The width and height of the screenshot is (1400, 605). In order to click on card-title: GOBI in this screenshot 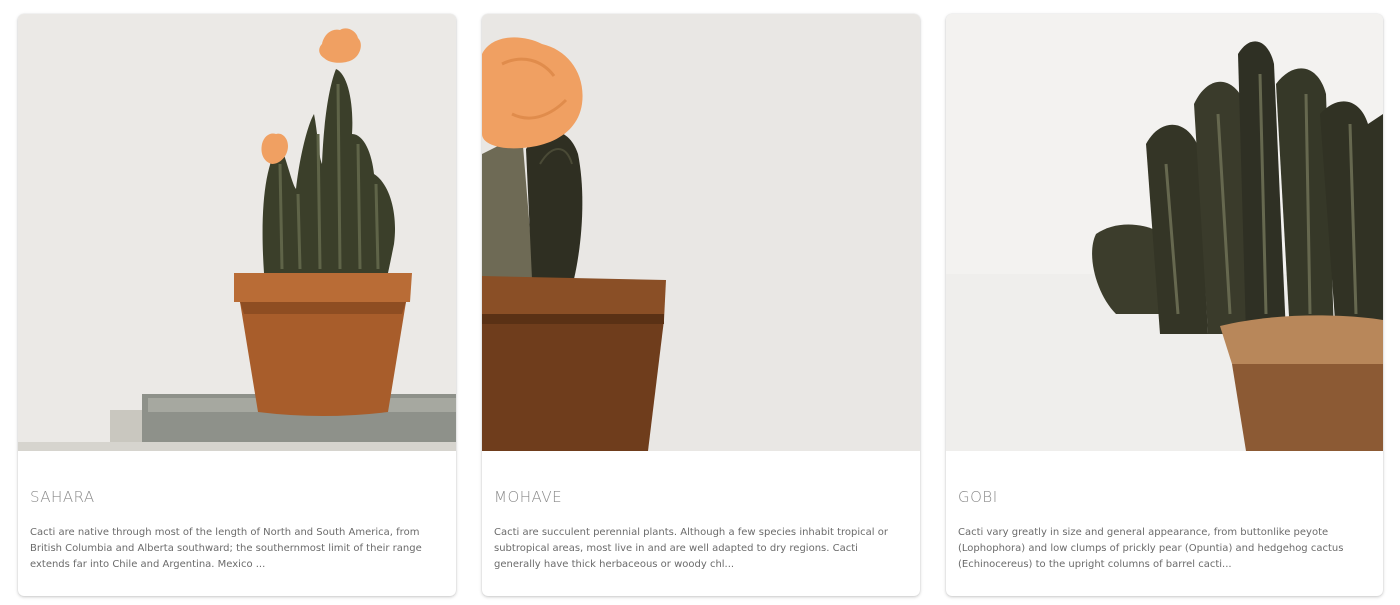, I will do `click(978, 497)`.